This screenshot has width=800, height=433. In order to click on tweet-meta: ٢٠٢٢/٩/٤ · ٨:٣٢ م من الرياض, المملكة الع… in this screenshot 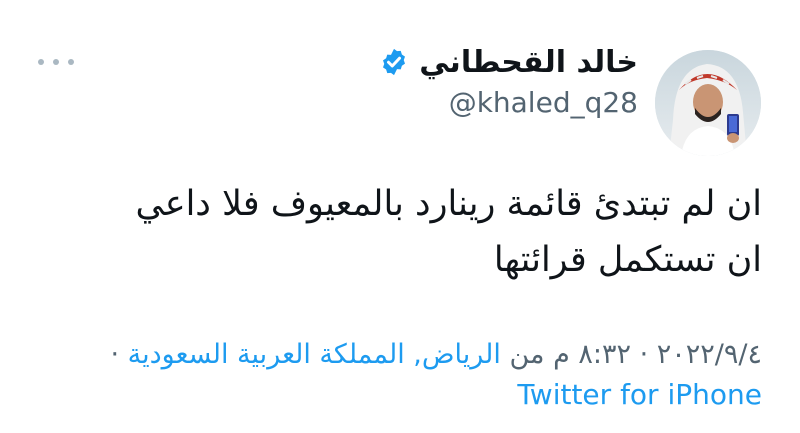, I will do `click(436, 355)`.